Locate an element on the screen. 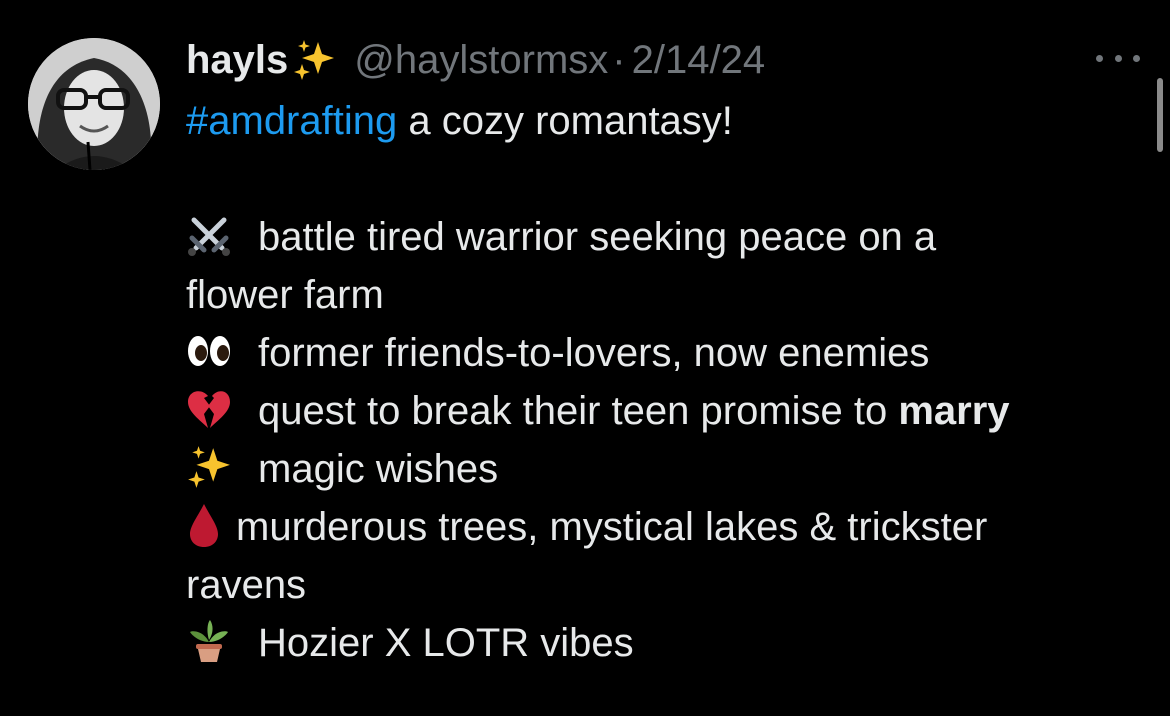  item-text-bold: marry is located at coordinates (954, 411).